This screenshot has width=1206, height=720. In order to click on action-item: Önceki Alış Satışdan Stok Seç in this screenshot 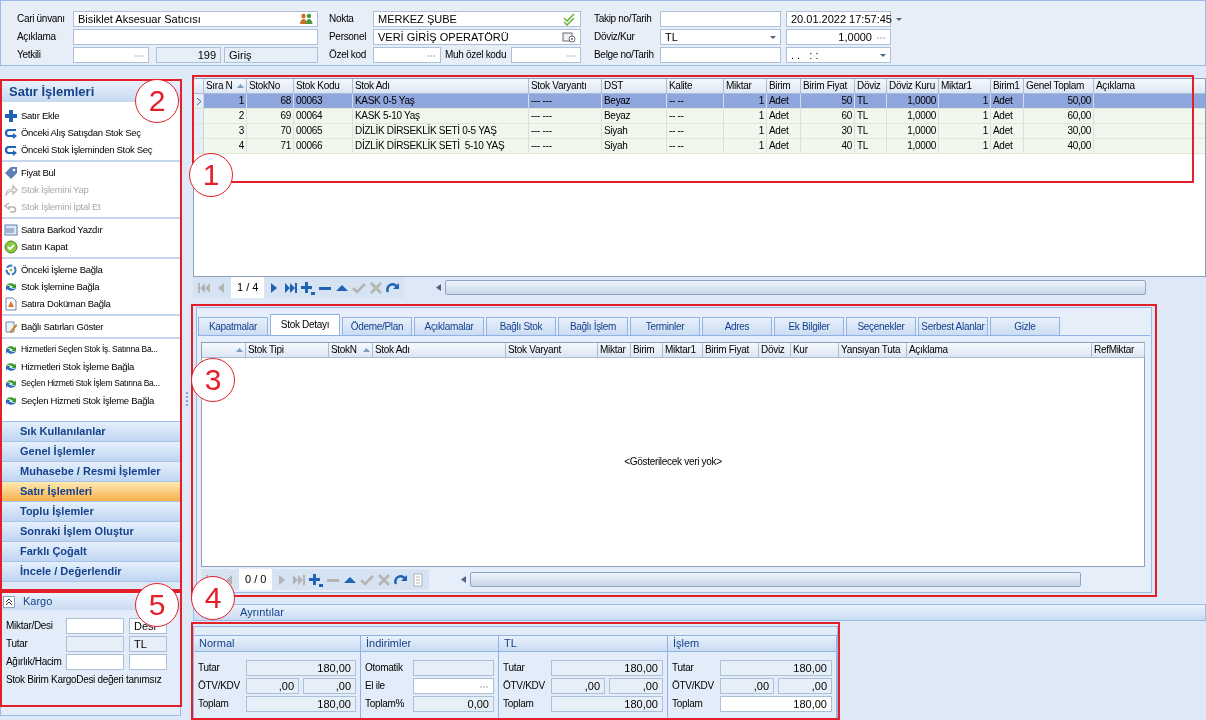, I will do `click(72, 132)`.